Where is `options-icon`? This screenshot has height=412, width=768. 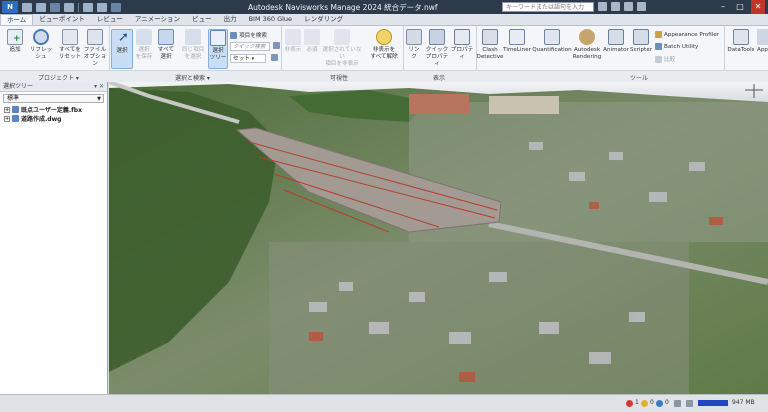
options-icon is located at coordinates (95, 37).